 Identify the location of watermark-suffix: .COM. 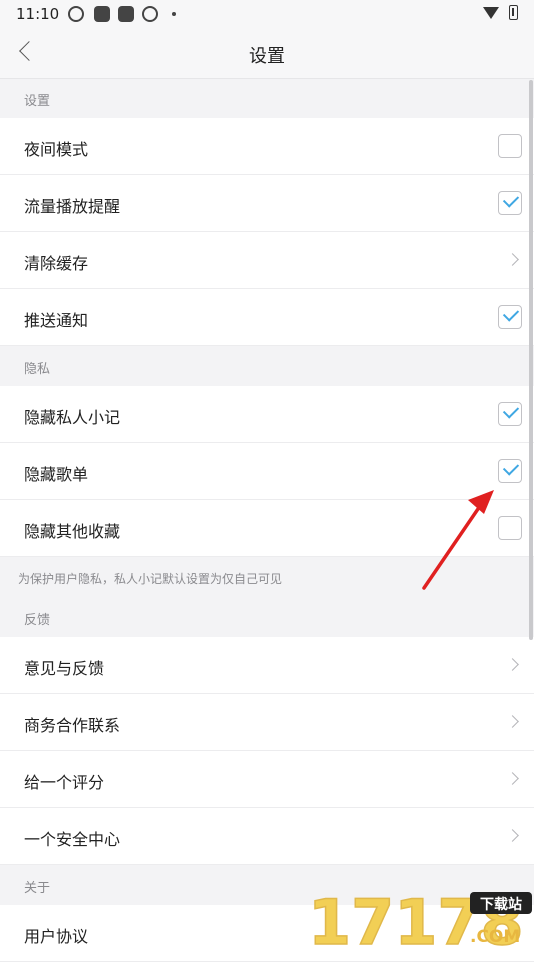
(495, 937).